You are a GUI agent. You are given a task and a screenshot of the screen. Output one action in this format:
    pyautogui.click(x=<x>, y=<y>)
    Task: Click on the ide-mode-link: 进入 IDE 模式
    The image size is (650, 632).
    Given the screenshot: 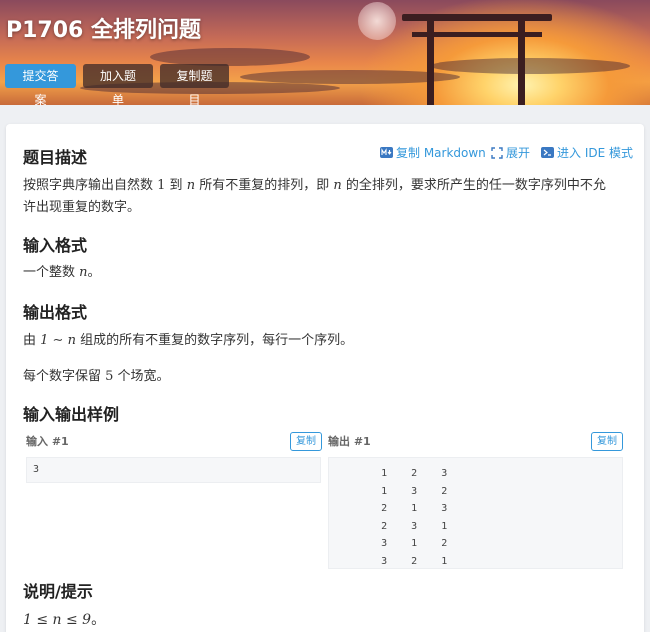 What is the action you would take?
    pyautogui.click(x=587, y=152)
    